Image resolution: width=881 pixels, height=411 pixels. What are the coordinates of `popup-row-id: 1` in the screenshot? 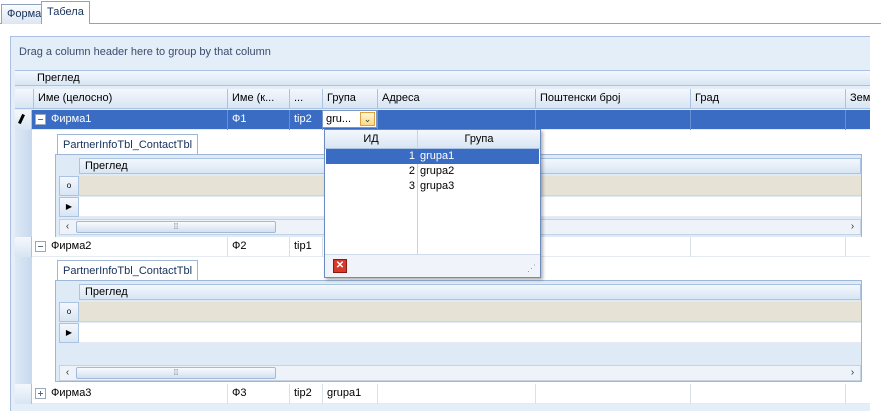 It's located at (411, 156).